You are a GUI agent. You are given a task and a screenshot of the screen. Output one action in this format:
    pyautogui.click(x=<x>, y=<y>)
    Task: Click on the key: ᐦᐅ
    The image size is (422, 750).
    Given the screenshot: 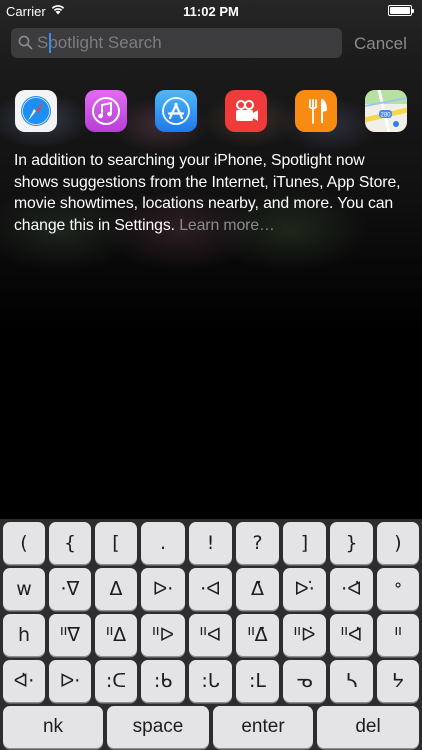 What is the action you would take?
    pyautogui.click(x=163, y=635)
    